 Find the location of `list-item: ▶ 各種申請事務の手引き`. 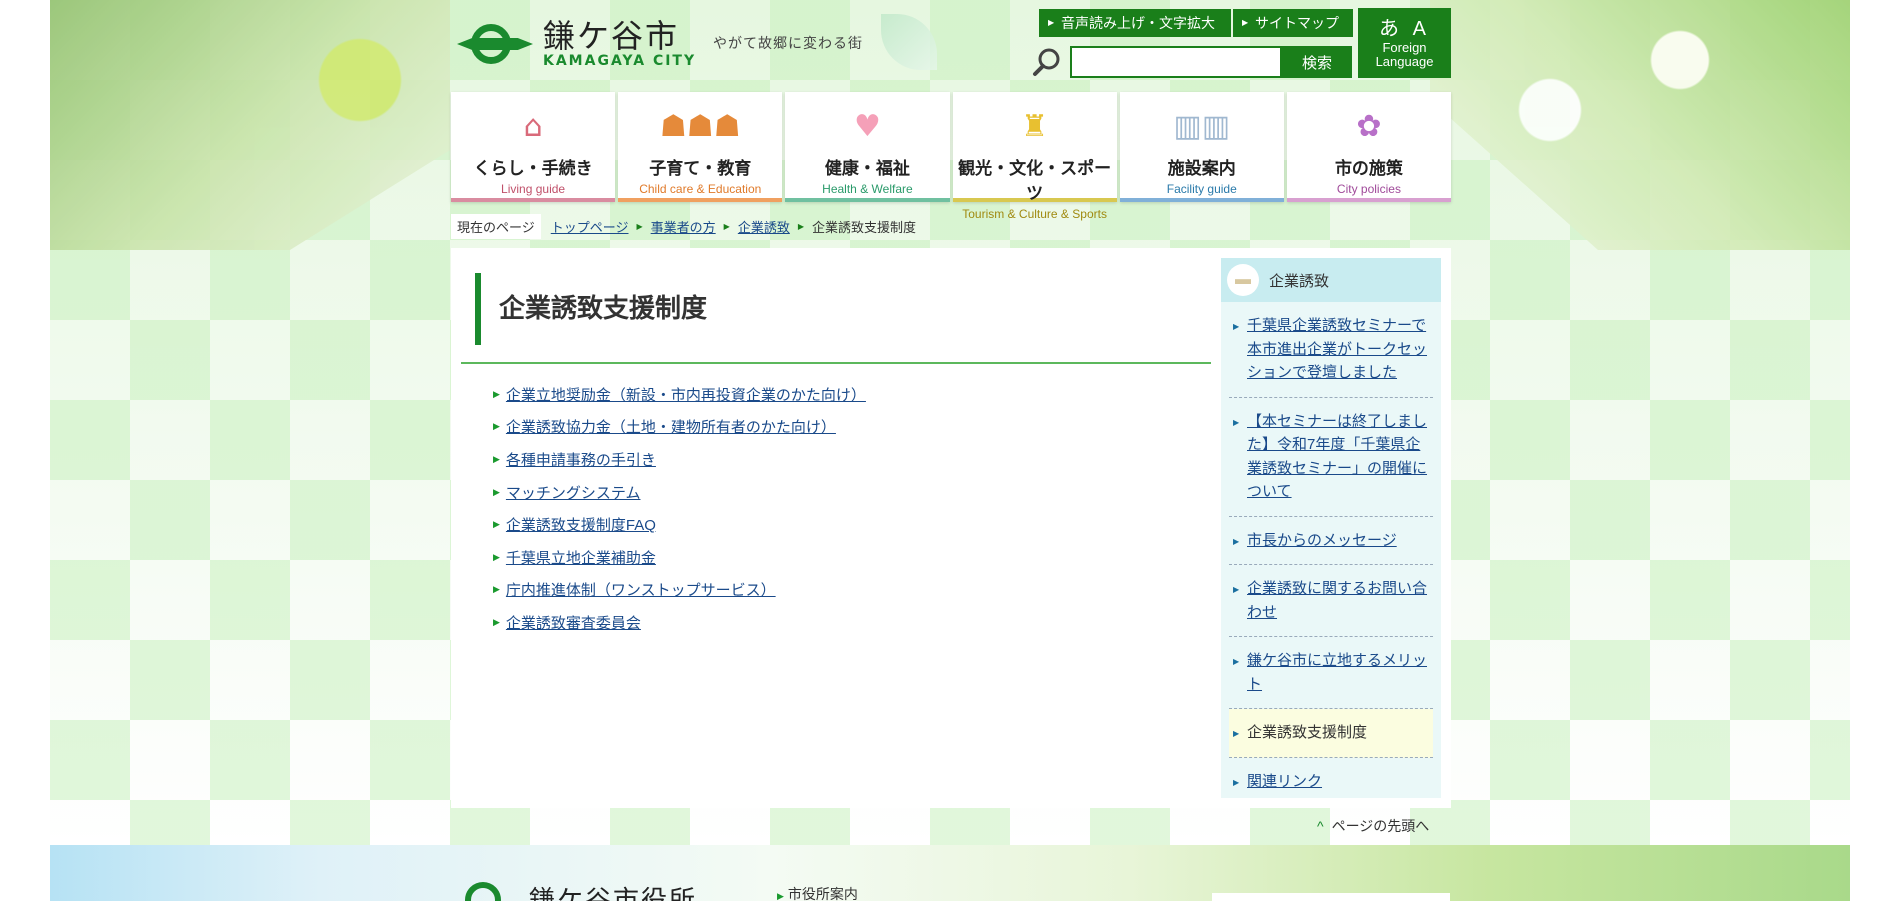

list-item: ▶ 各種申請事務の手引き is located at coordinates (679, 459).